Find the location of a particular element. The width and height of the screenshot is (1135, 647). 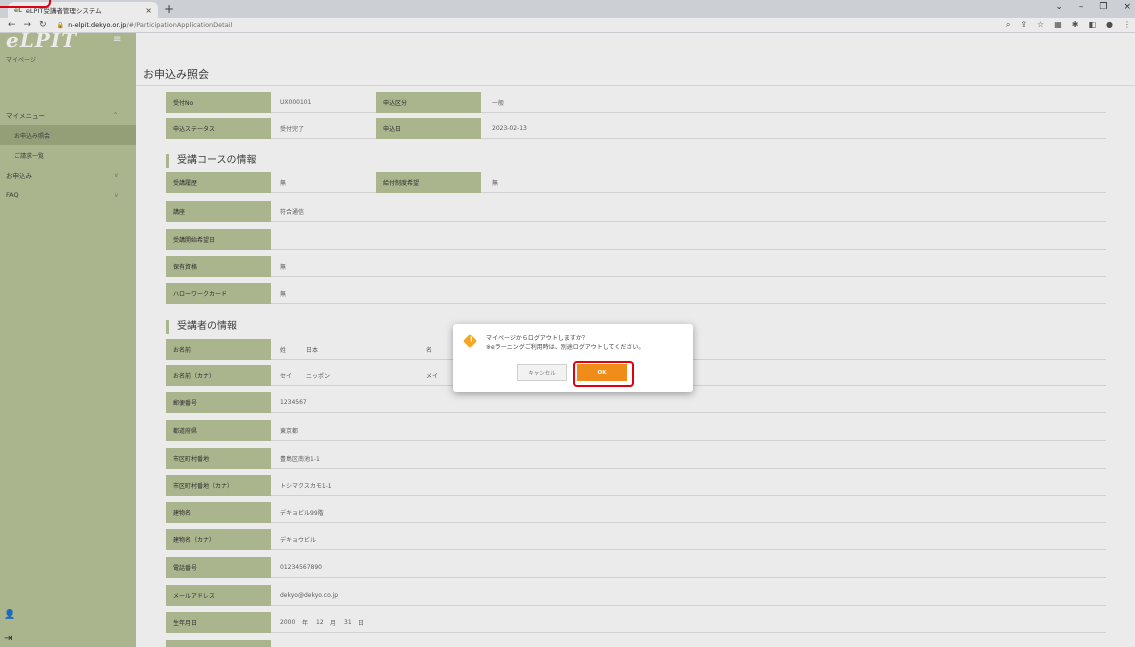

field-value: 姓 is located at coordinates (283, 350).